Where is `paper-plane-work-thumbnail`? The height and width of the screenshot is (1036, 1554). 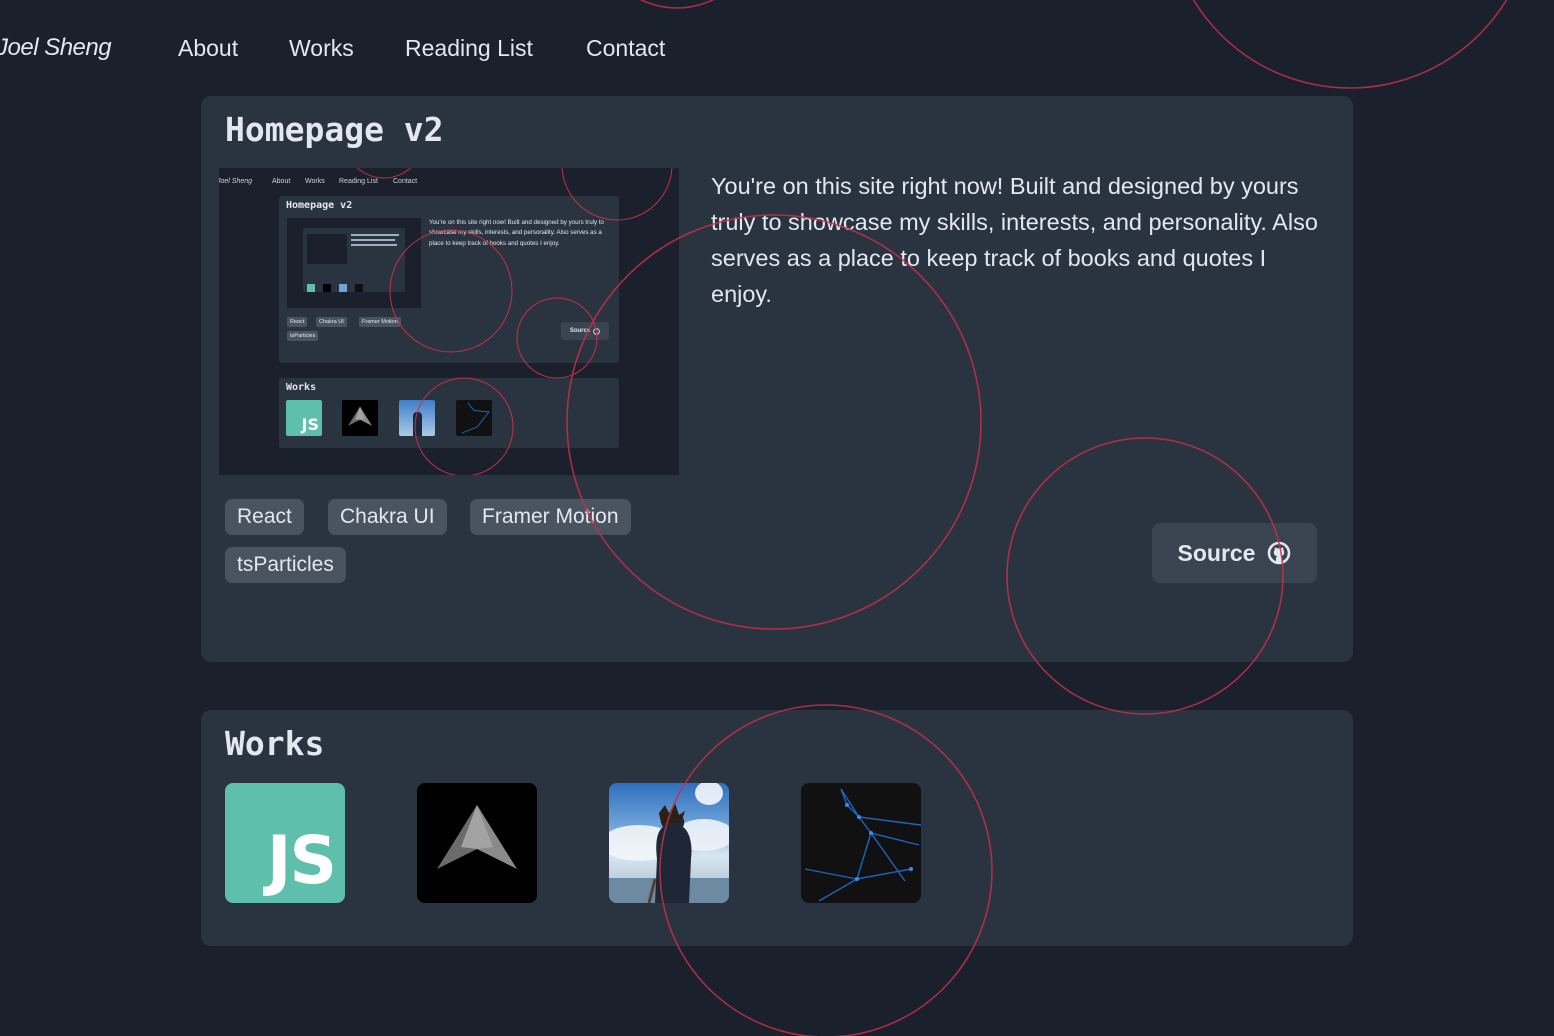
paper-plane-work-thumbnail is located at coordinates (477, 843).